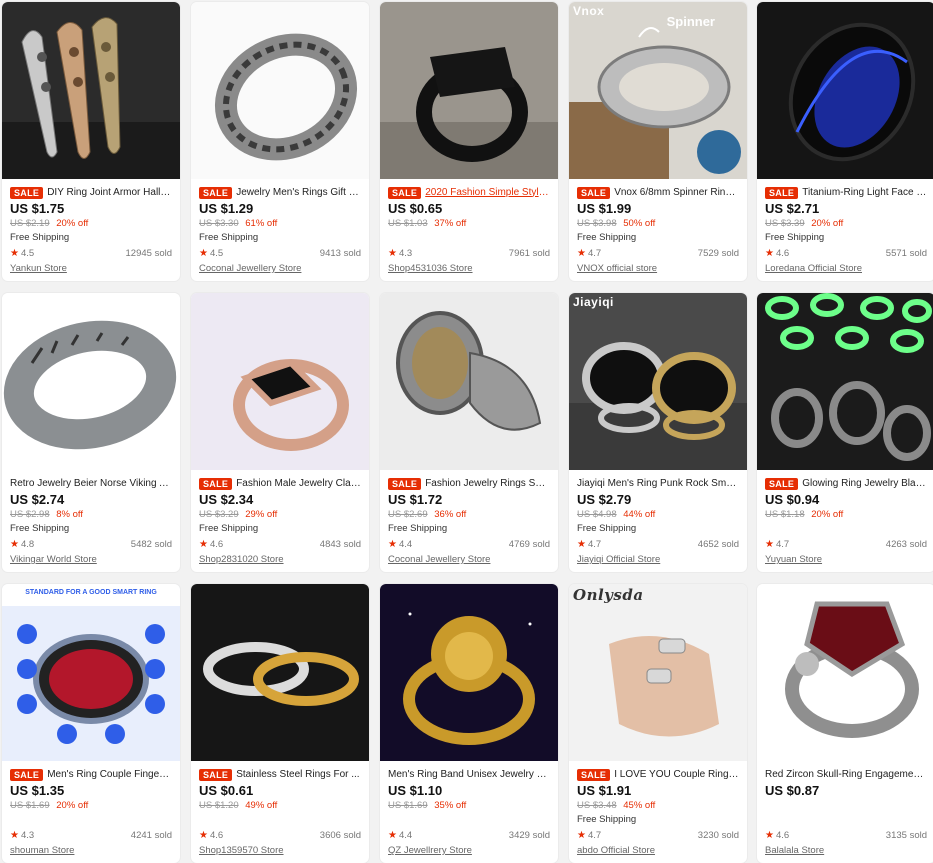 This screenshot has width=933, height=863. What do you see at coordinates (91, 559) in the screenshot?
I see `store-link: Vikingar World Store` at bounding box center [91, 559].